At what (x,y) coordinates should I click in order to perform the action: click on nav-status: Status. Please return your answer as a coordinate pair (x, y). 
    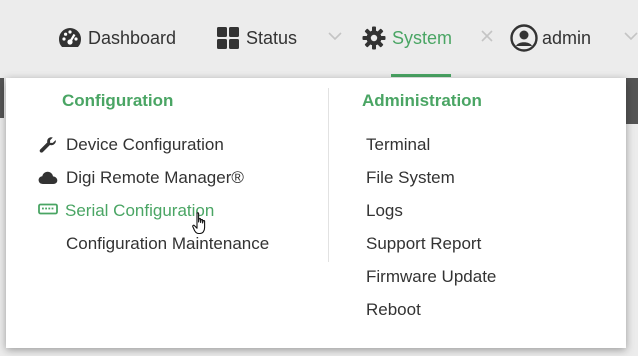
    Looking at the image, I should click on (255, 38).